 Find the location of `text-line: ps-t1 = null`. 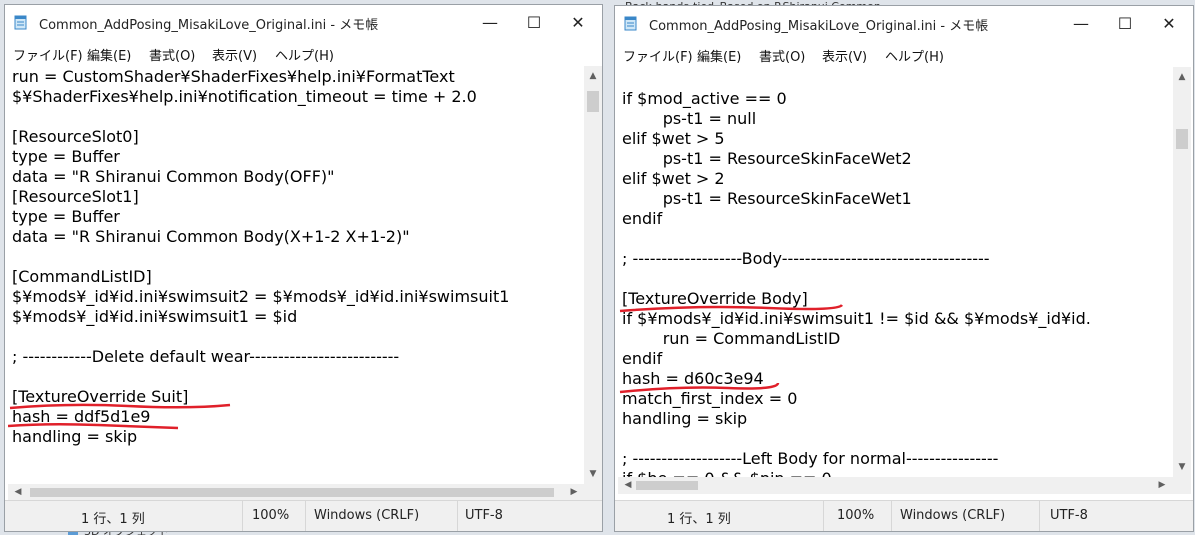

text-line: ps-t1 = null is located at coordinates (689, 118).